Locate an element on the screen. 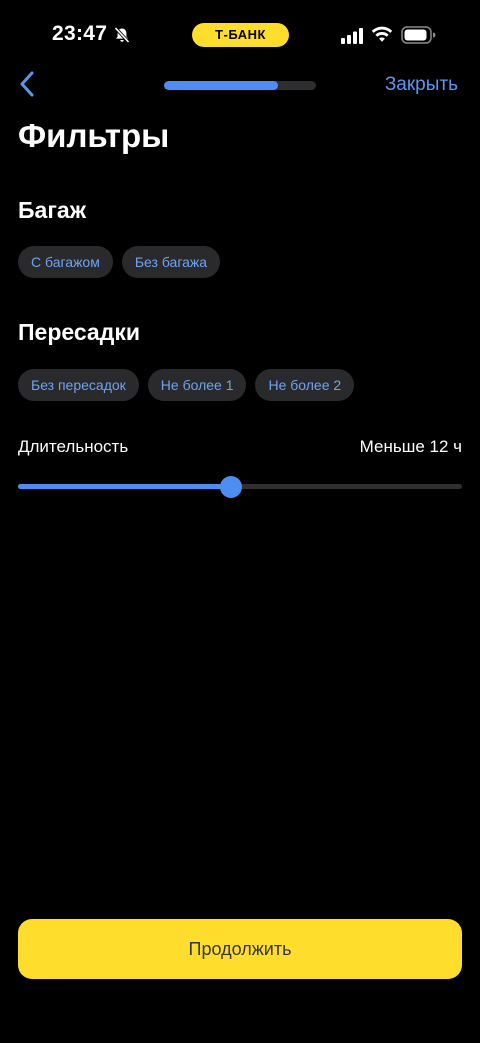 The width and height of the screenshot is (480, 1043). chip-without-baggage: Без багажа is located at coordinates (171, 262).